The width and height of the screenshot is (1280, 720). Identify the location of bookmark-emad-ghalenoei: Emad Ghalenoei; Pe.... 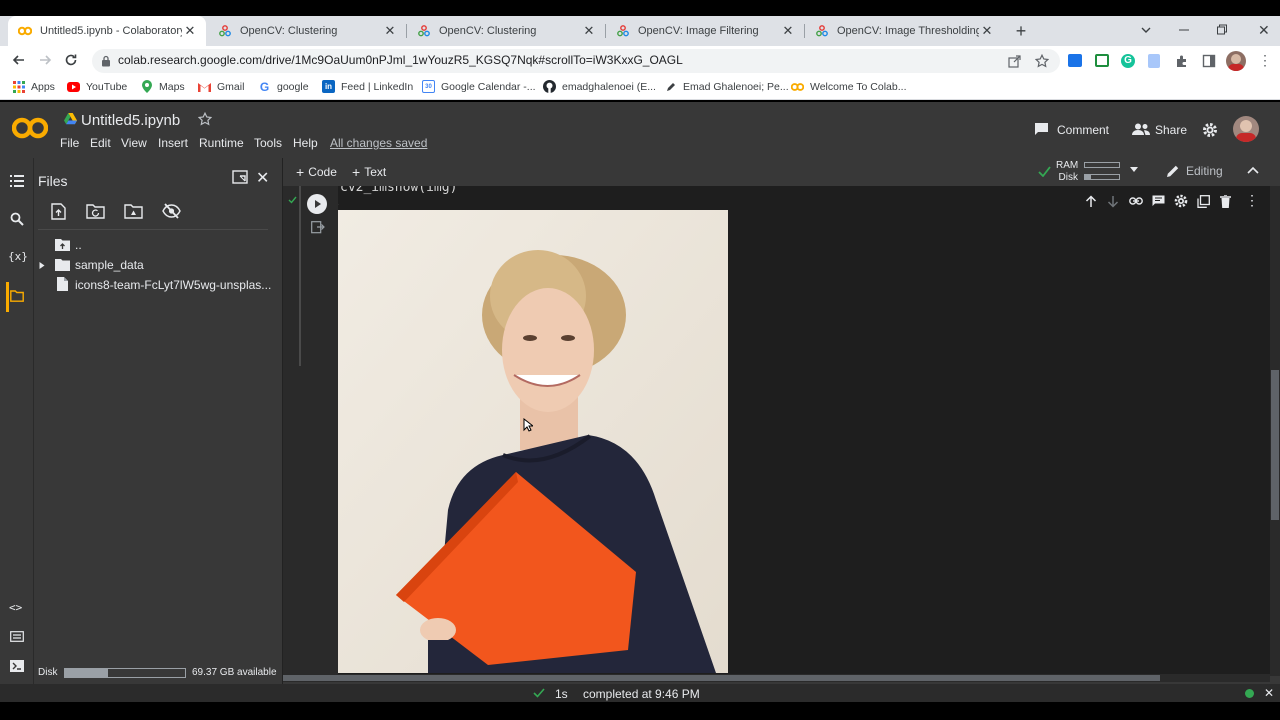
(726, 86).